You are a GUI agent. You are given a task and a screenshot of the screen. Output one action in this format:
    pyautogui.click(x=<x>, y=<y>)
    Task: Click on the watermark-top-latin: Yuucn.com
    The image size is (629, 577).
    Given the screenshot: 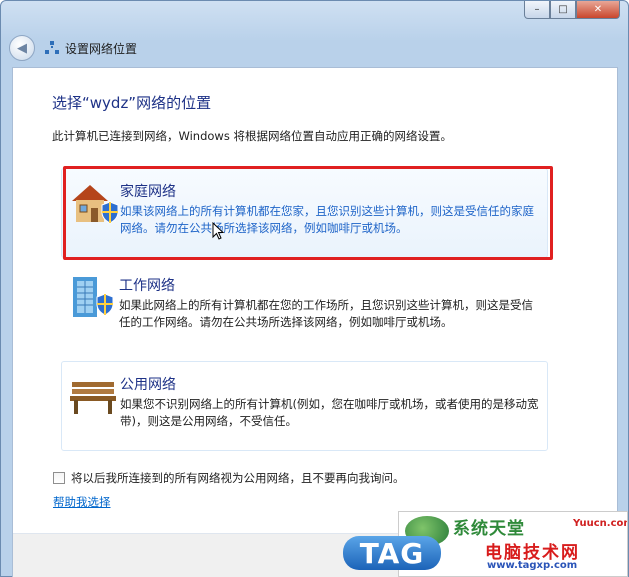 What is the action you would take?
    pyautogui.click(x=600, y=523)
    